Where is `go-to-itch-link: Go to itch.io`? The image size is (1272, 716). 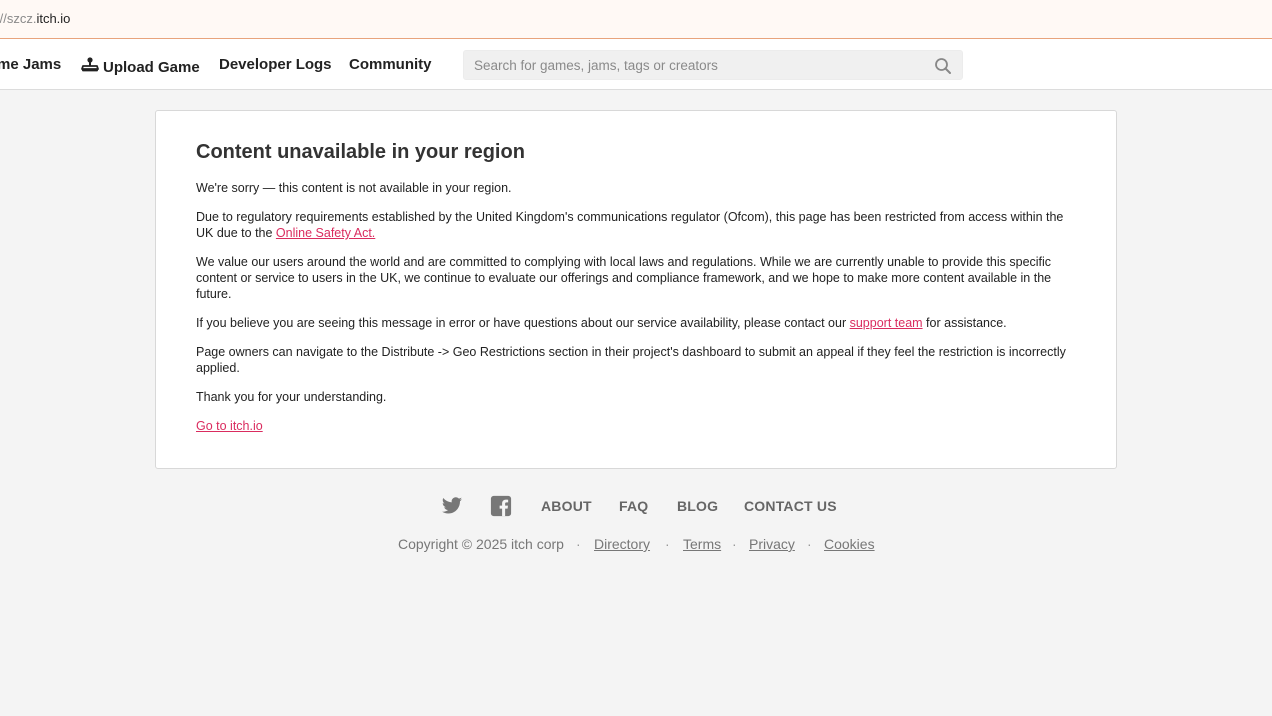 go-to-itch-link: Go to itch.io is located at coordinates (229, 426).